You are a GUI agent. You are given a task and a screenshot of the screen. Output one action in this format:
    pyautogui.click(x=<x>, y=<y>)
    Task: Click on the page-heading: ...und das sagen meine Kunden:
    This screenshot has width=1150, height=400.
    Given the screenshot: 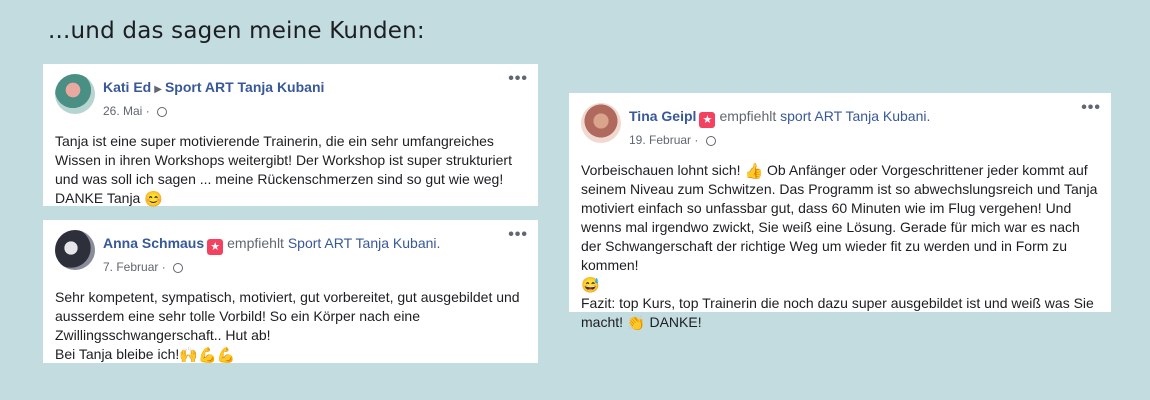 What is the action you would take?
    pyautogui.click(x=236, y=31)
    